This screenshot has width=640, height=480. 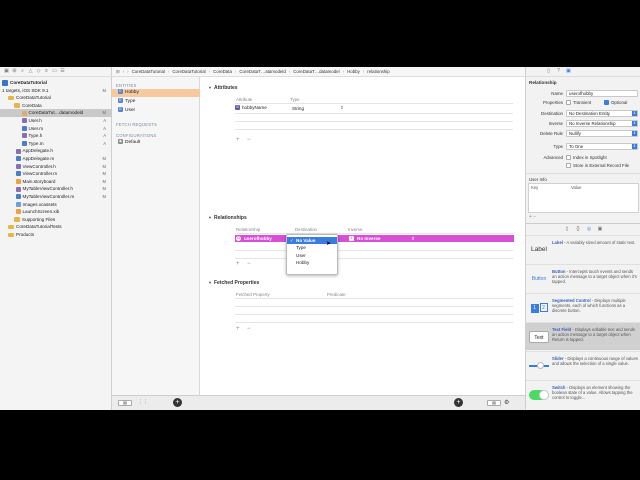 What do you see at coordinates (249, 140) in the screenshot?
I see `remove-attribute-button: −` at bounding box center [249, 140].